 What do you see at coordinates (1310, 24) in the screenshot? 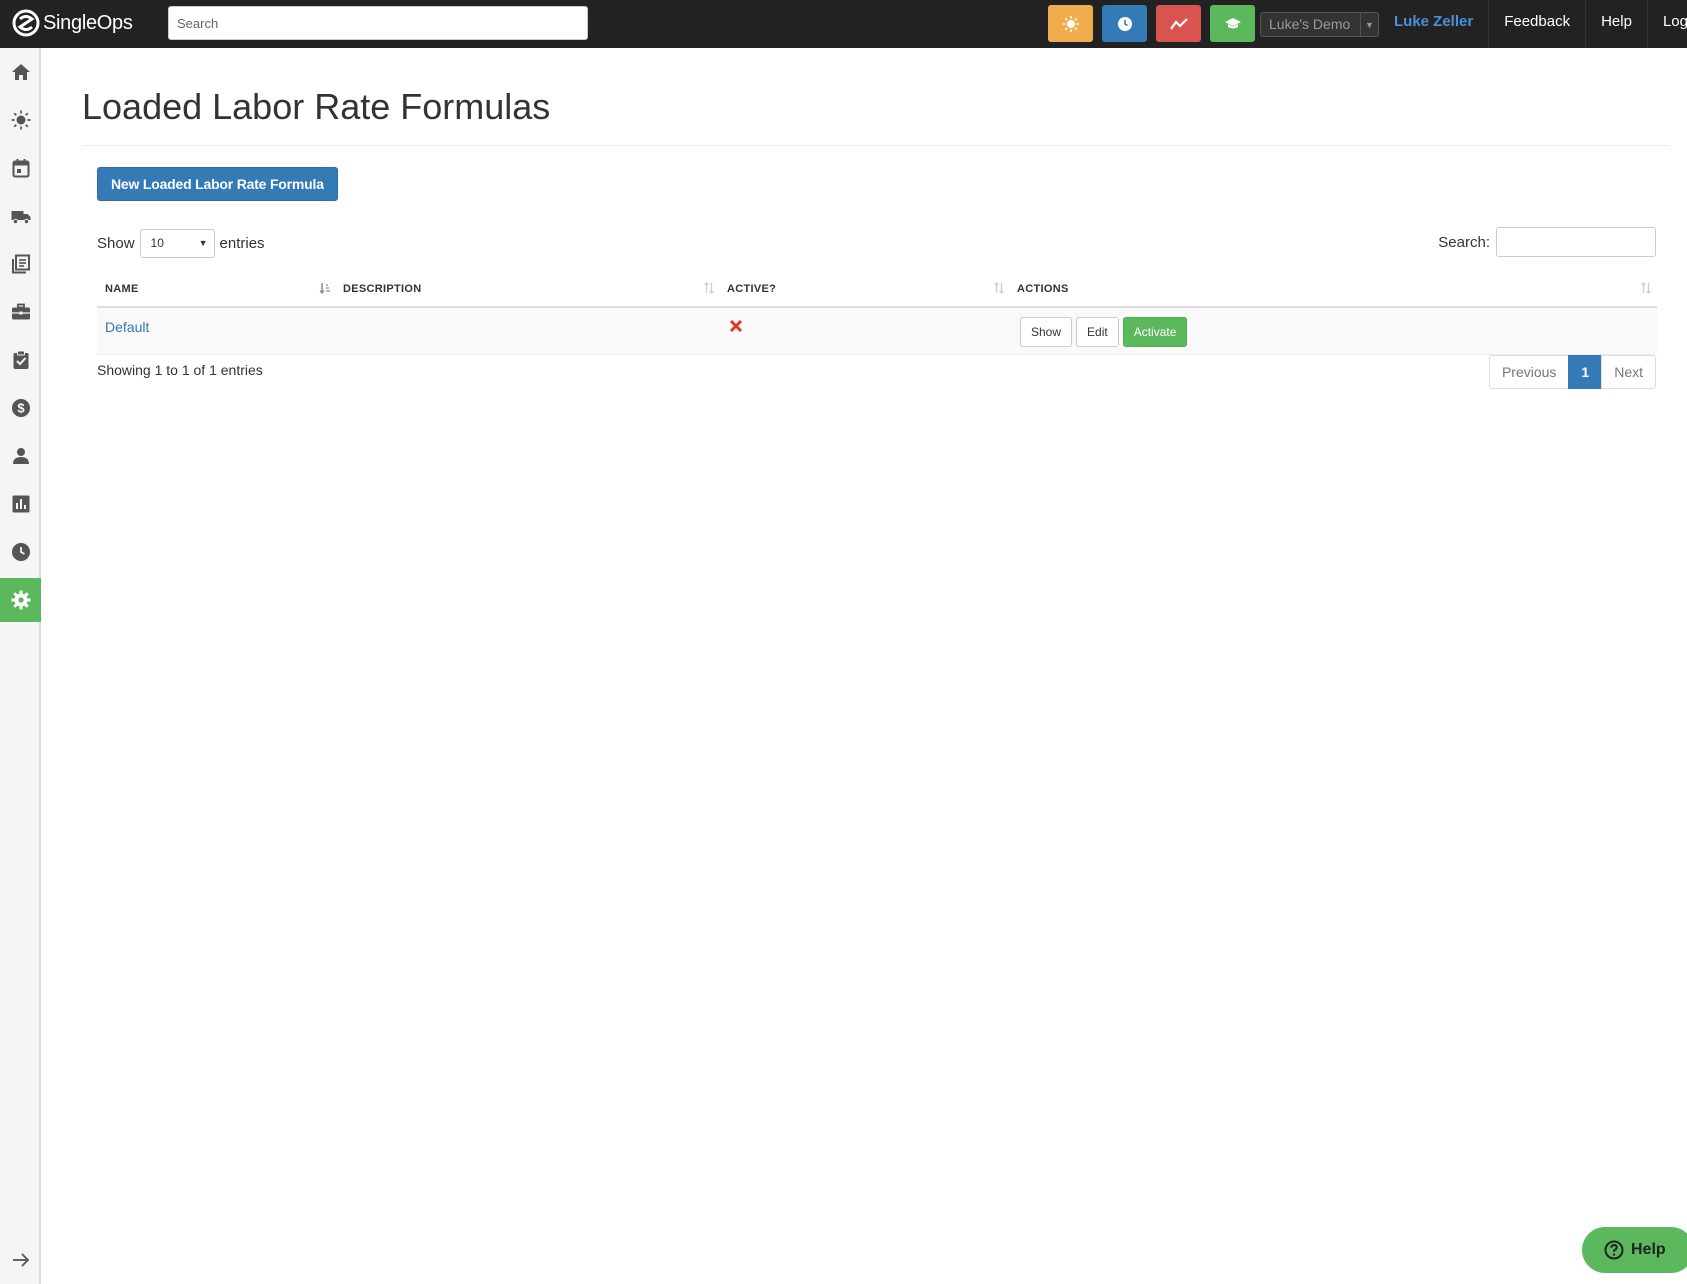
I see `company-name: Luke's Demo` at bounding box center [1310, 24].